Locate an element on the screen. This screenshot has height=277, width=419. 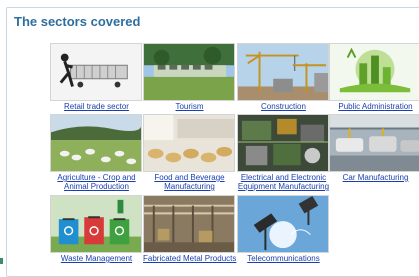
sector-tile-waste-management: Waste Management is located at coordinates (96, 229).